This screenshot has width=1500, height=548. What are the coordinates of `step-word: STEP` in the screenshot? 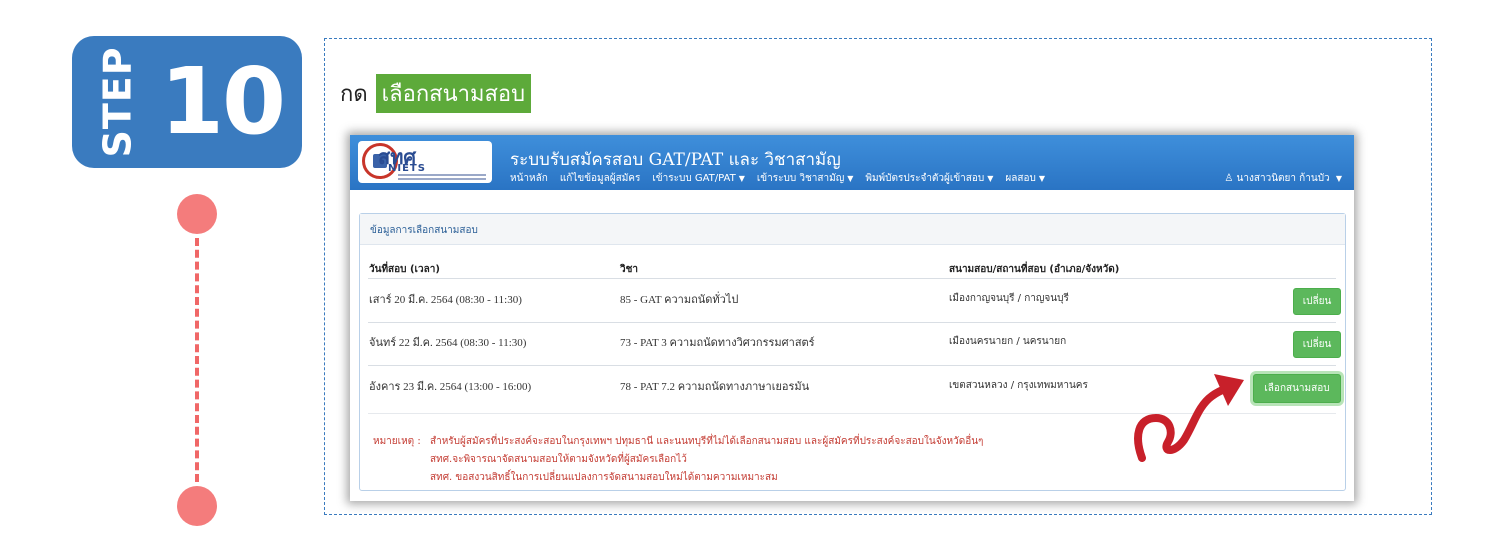 It's located at (118, 101).